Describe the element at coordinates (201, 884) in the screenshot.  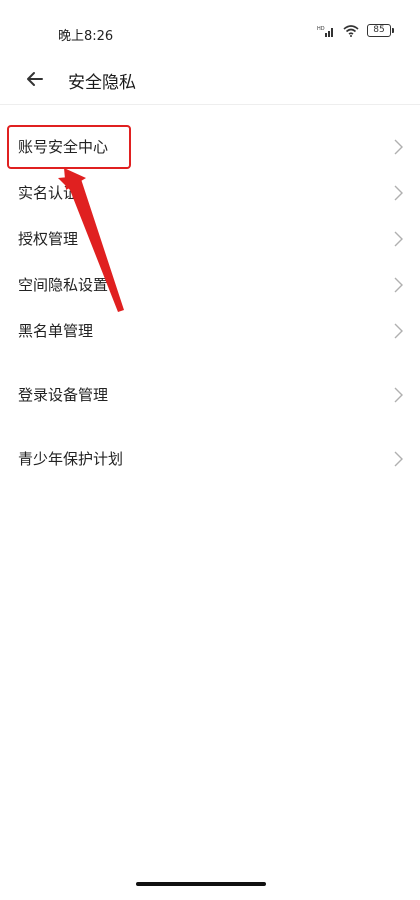
I see `home-indicator` at that location.